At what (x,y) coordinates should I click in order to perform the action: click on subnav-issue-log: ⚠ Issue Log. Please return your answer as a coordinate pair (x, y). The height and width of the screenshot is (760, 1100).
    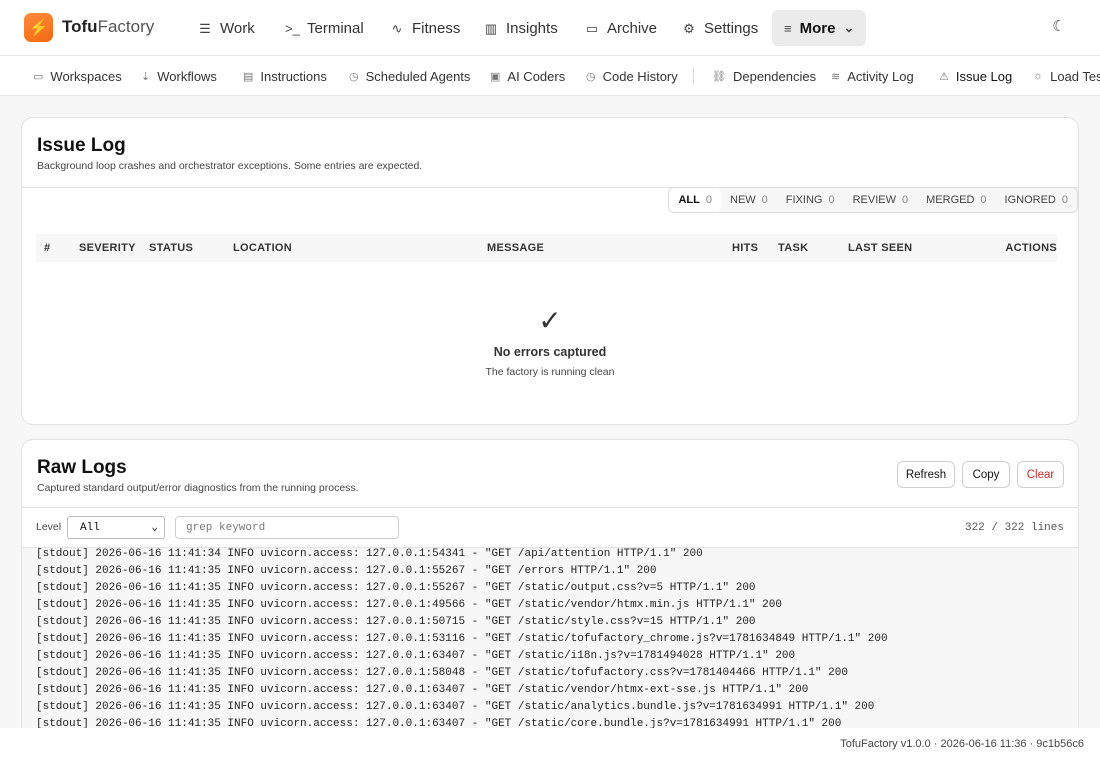
    Looking at the image, I should click on (975, 75).